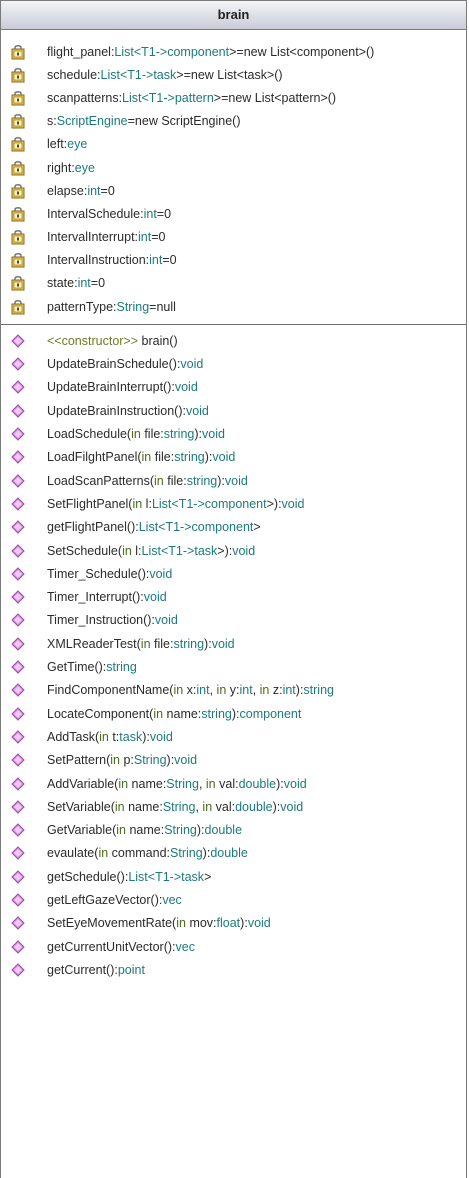 Image resolution: width=469 pixels, height=1178 pixels. What do you see at coordinates (126, 760) in the screenshot?
I see `text-segment: p:` at bounding box center [126, 760].